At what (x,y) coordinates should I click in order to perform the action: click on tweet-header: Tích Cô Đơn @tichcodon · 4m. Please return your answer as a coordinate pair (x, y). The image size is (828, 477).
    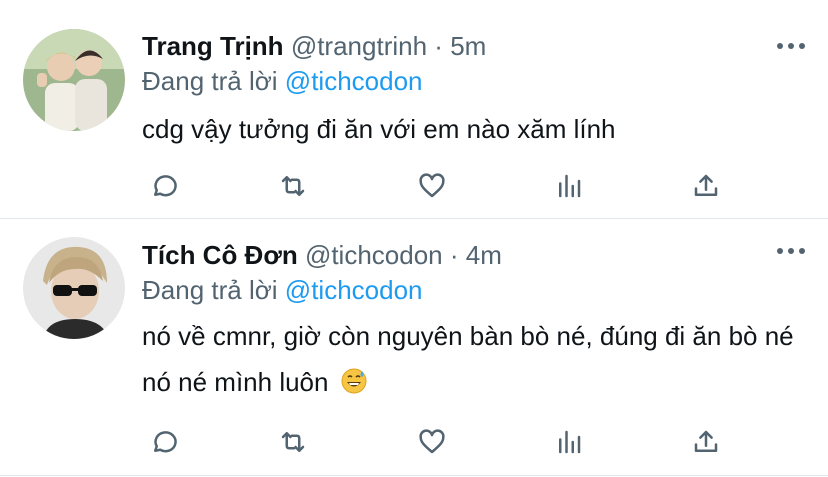
    Looking at the image, I should click on (322, 255).